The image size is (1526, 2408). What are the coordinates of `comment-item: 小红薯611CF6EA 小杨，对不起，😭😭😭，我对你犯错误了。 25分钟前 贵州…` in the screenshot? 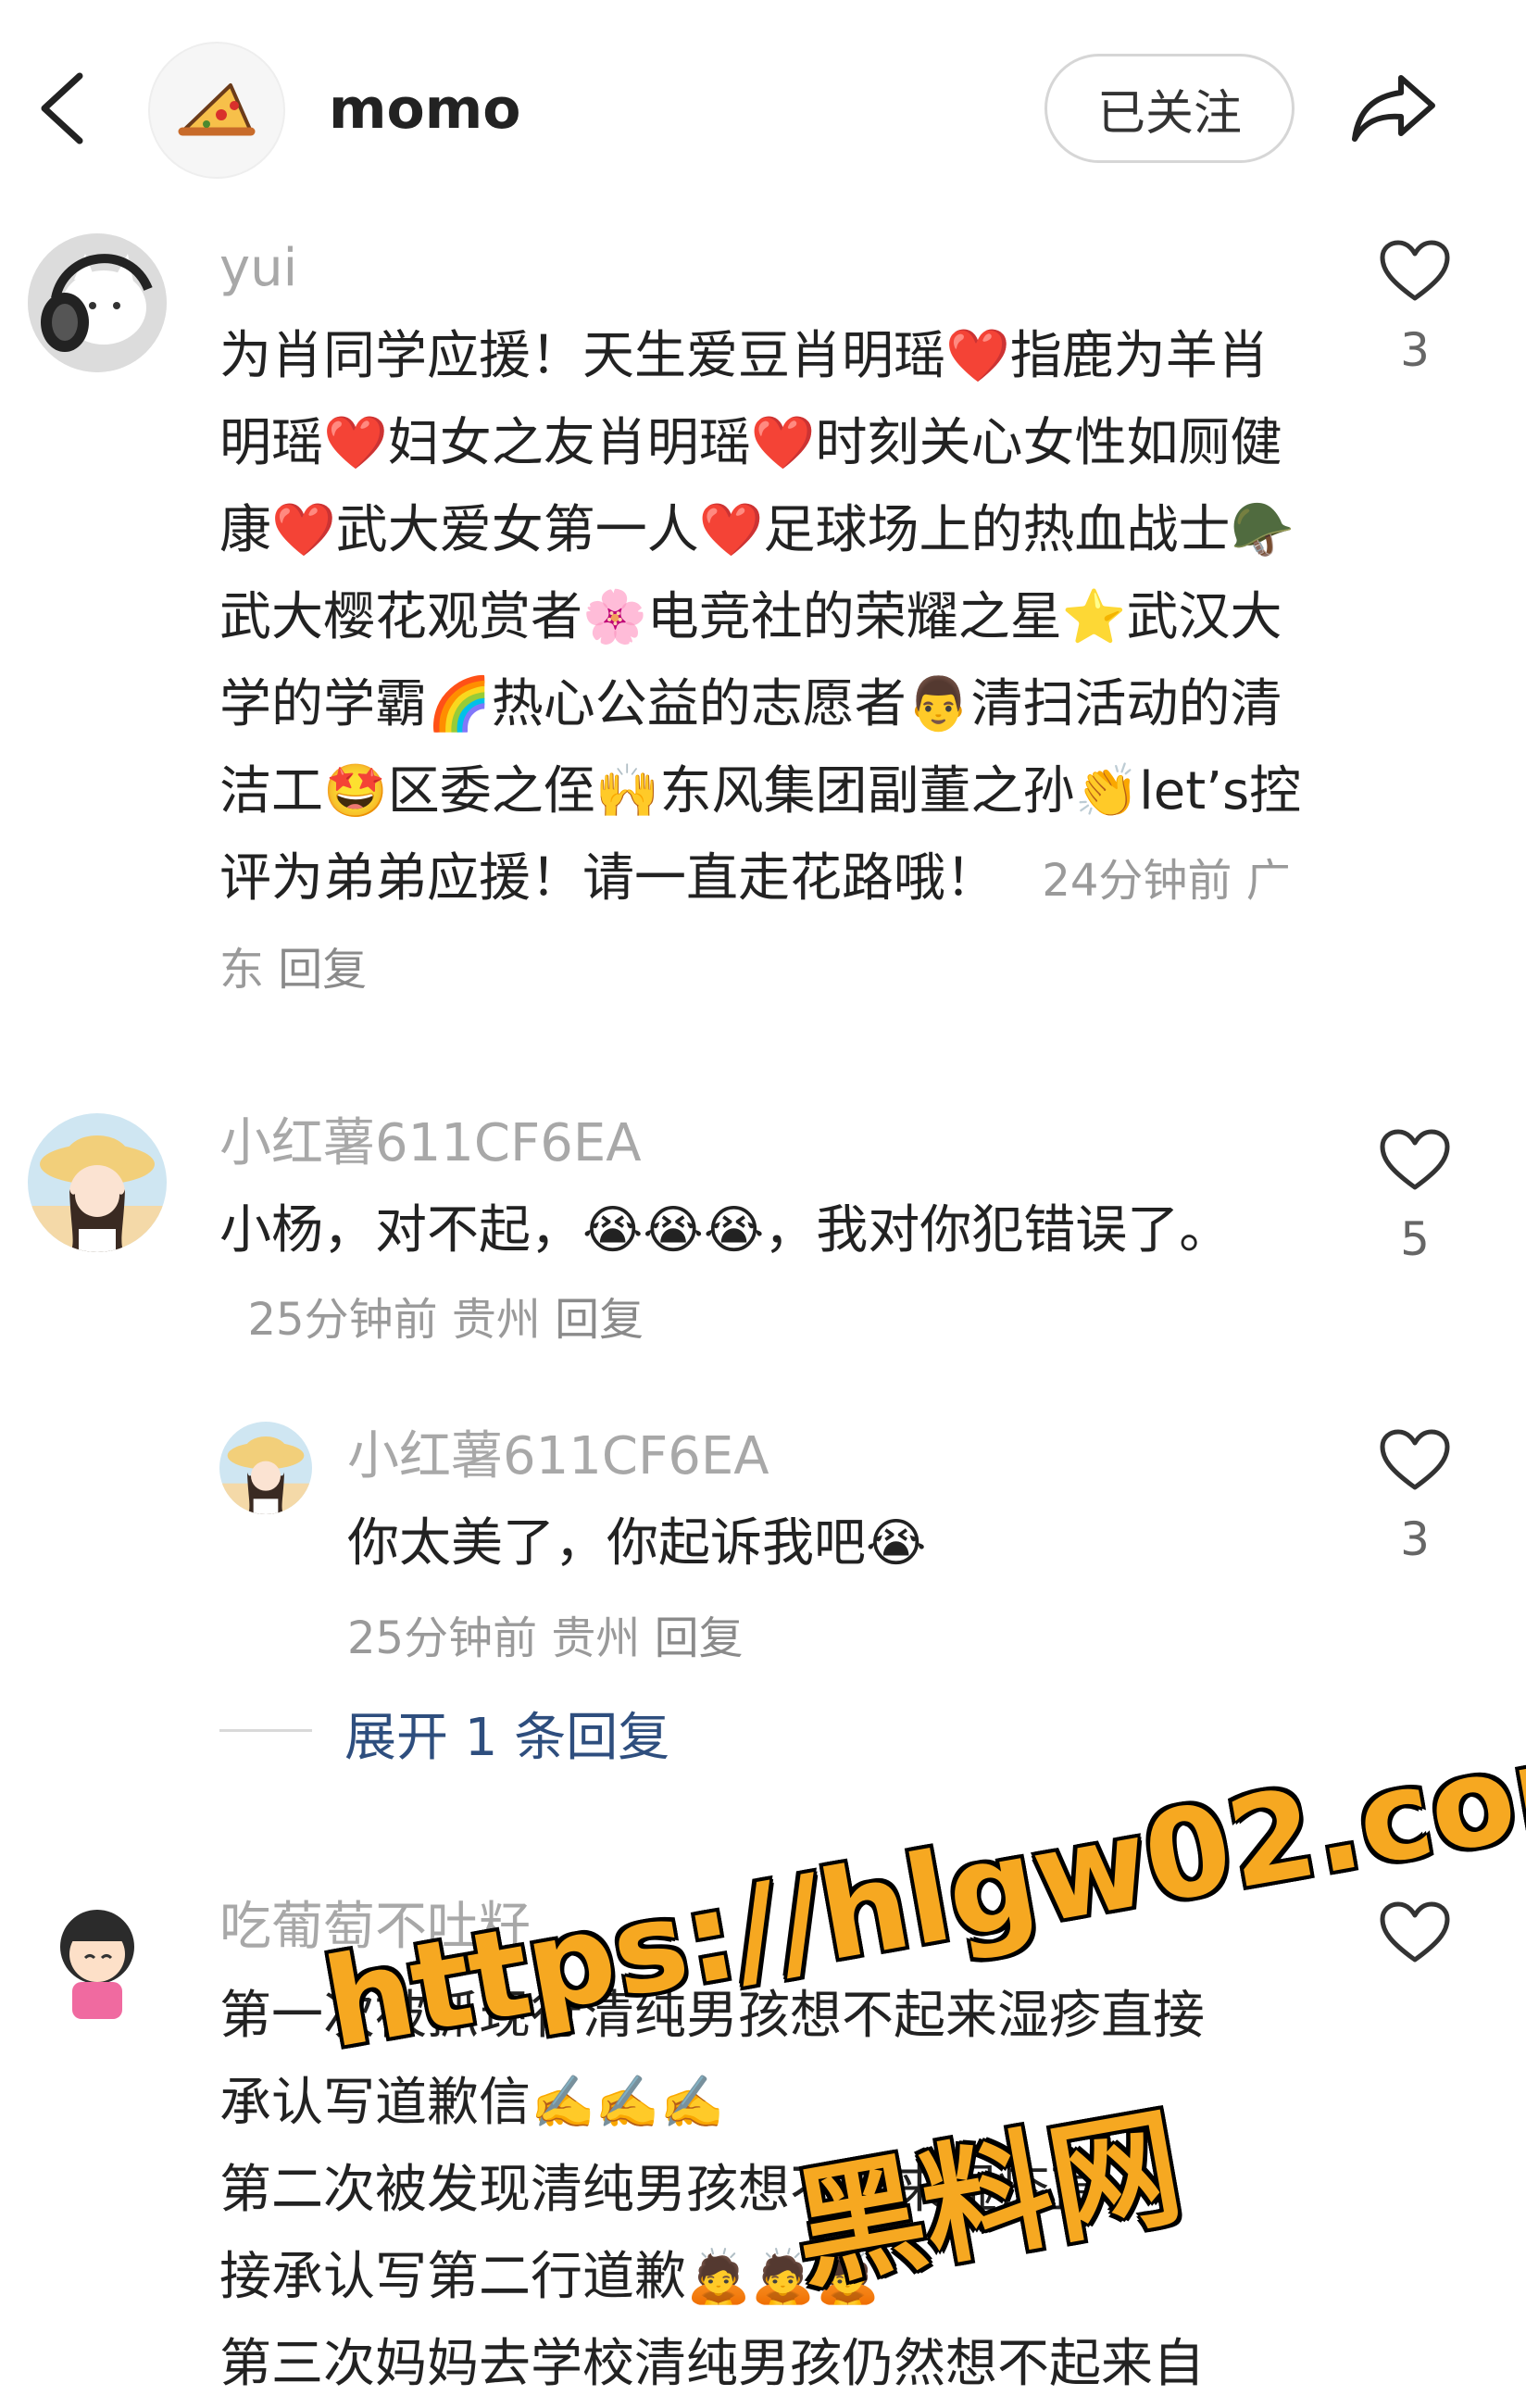 It's located at (763, 1236).